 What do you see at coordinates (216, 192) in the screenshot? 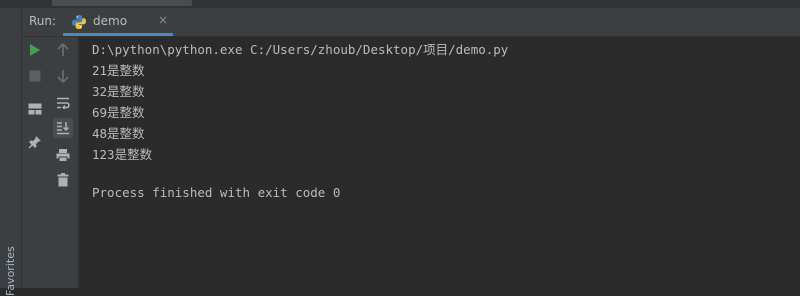
I see `process-exit-message: Process finished with exit code 0` at bounding box center [216, 192].